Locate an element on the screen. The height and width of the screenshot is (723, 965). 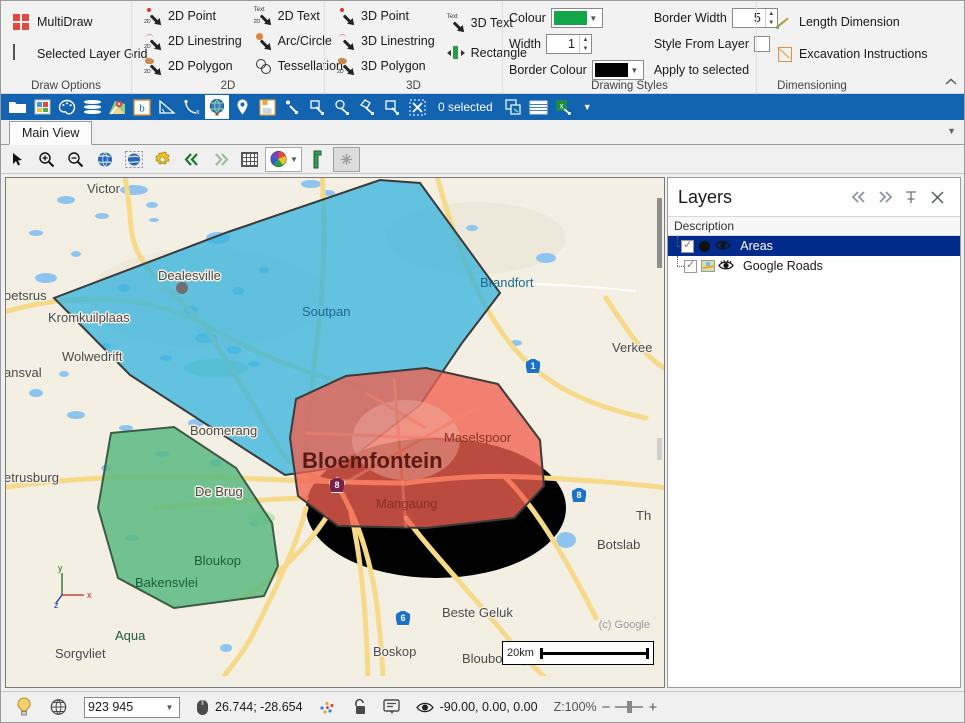
2d-linestring-button: 2D 2D Linestring is located at coordinates (193, 40).